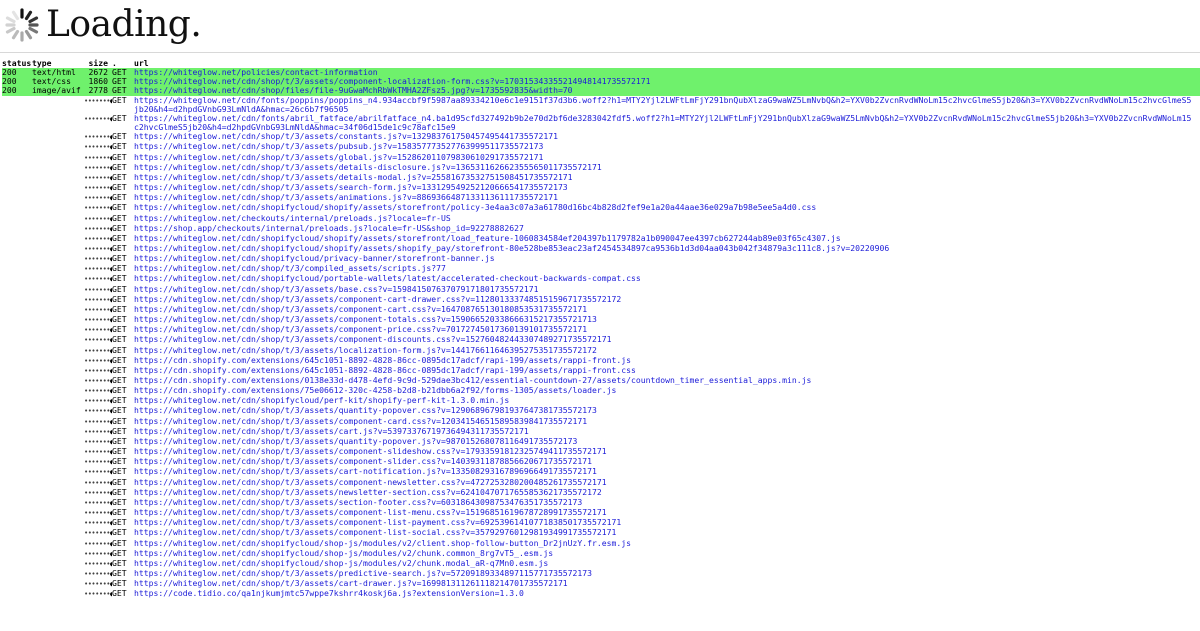  Describe the element at coordinates (98, 73) in the screenshot. I see `size-cell: 2672` at that location.